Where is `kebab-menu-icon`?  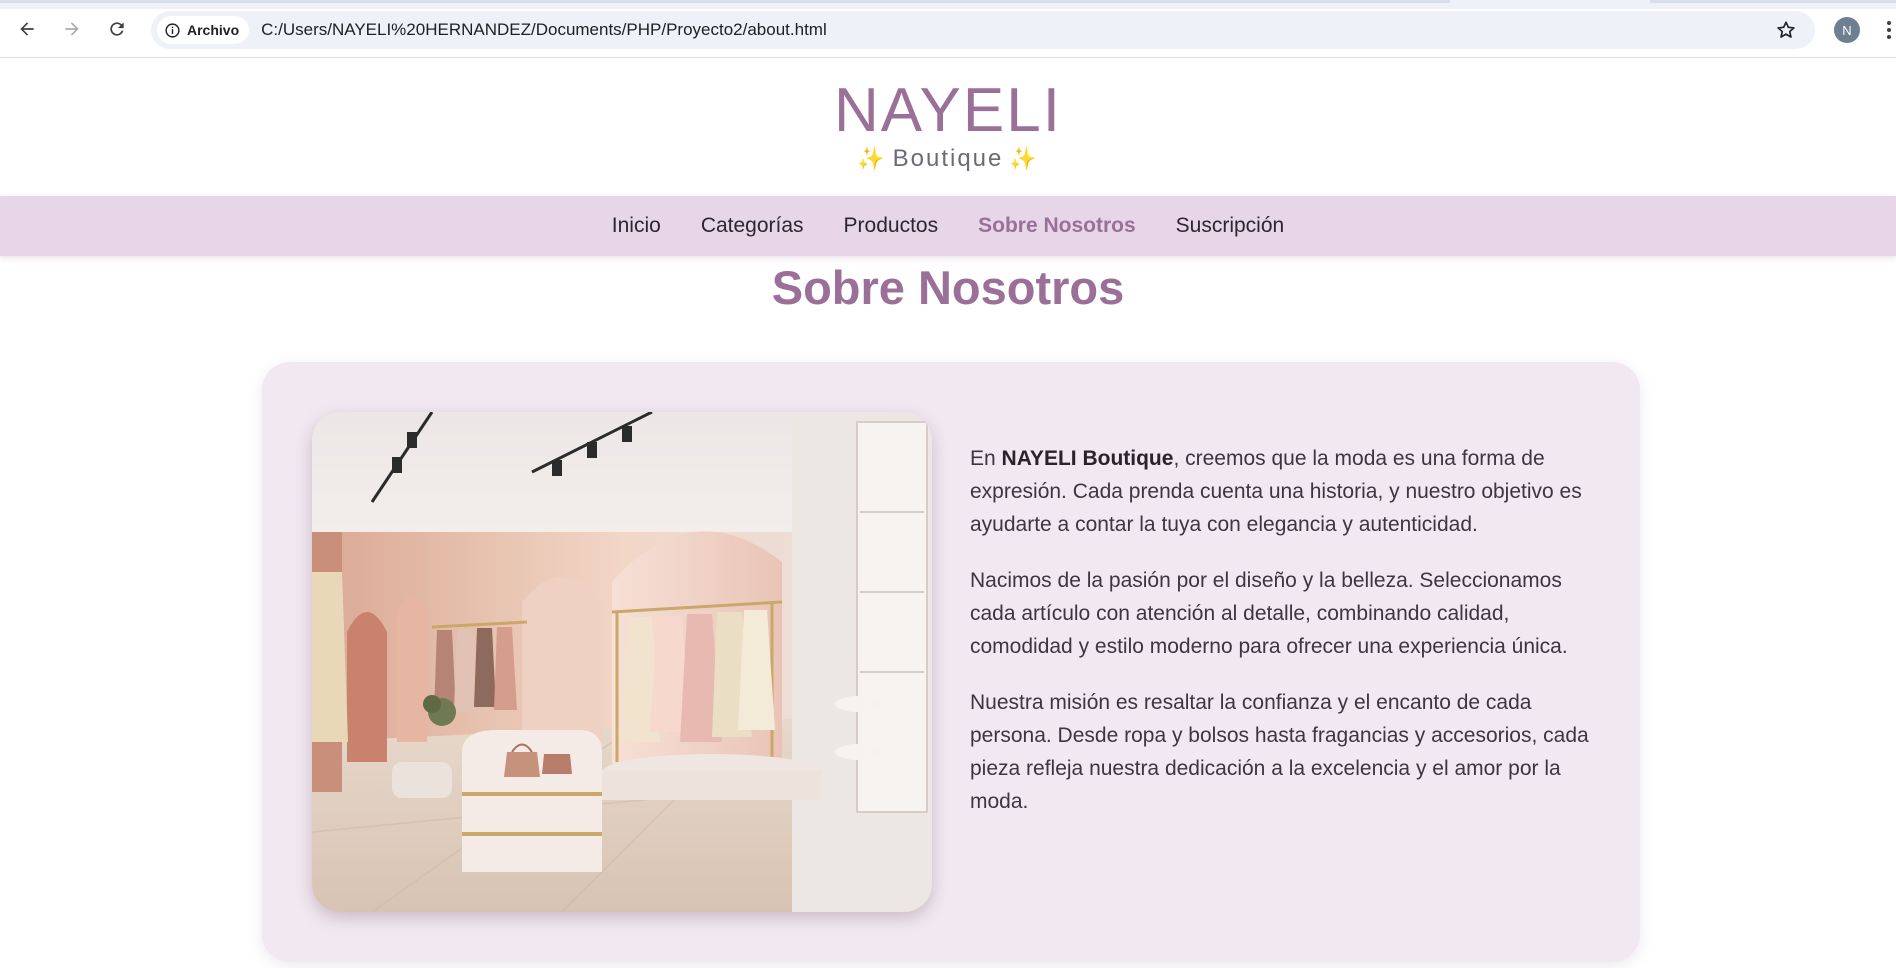
kebab-menu-icon is located at coordinates (1889, 30).